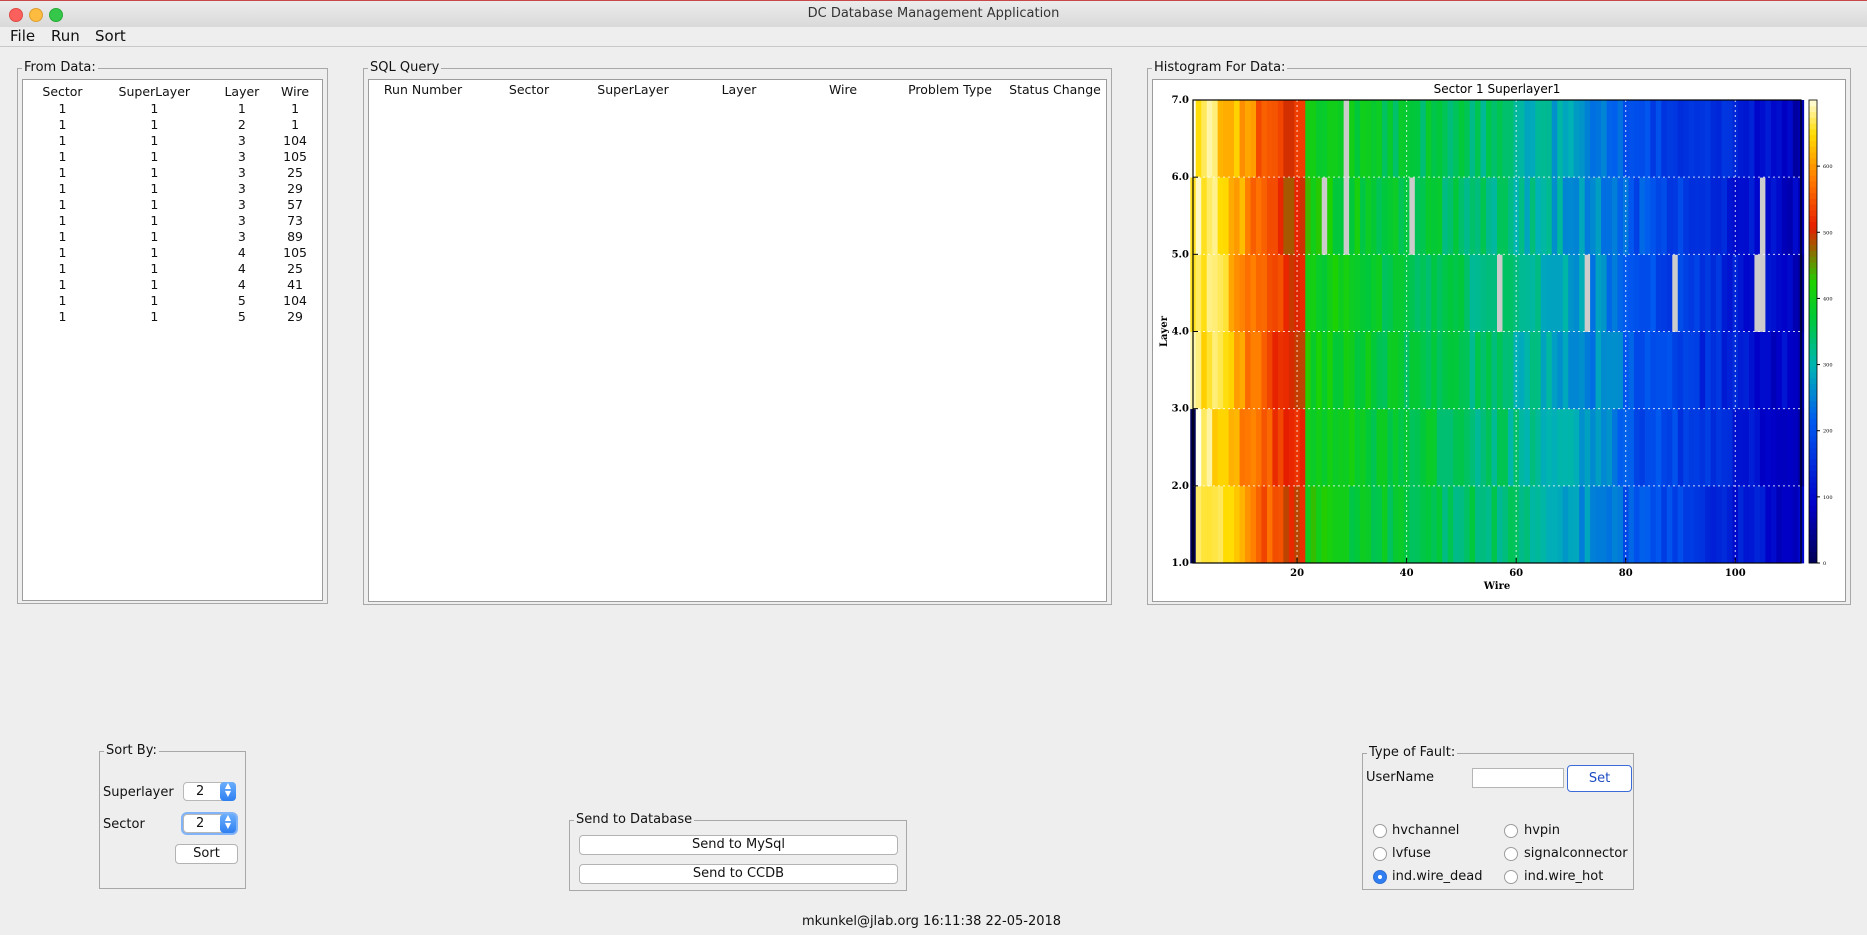 This screenshot has height=935, width=1867. Describe the element at coordinates (174, 109) in the screenshot. I see `table-row: 1 1 1 1` at that location.